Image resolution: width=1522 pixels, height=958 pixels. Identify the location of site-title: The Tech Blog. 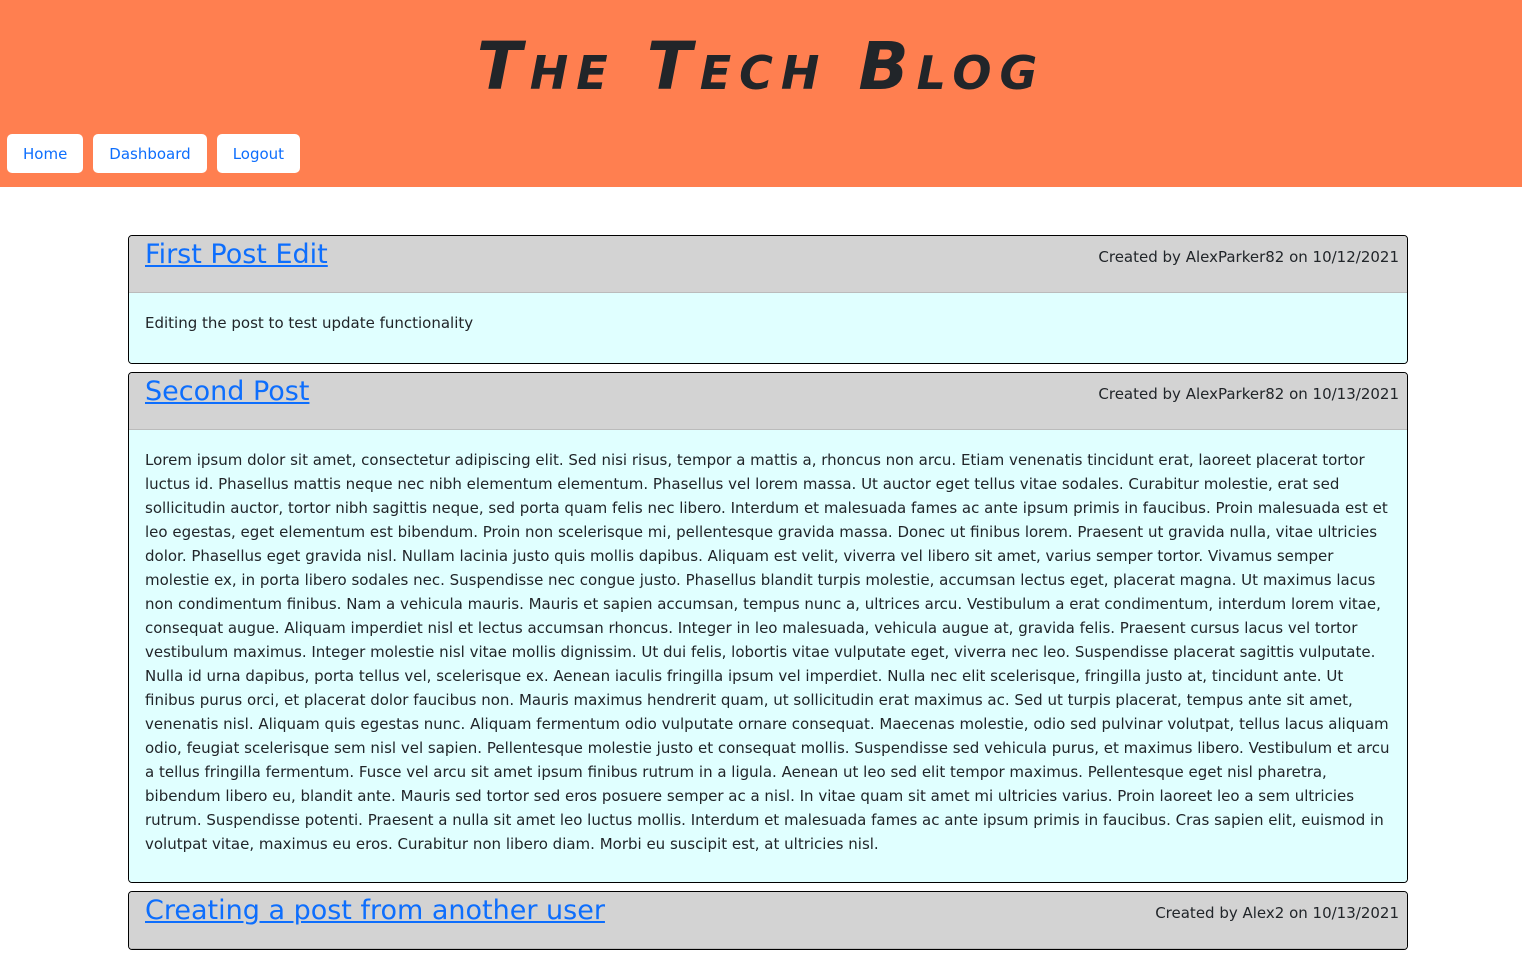
(761, 66).